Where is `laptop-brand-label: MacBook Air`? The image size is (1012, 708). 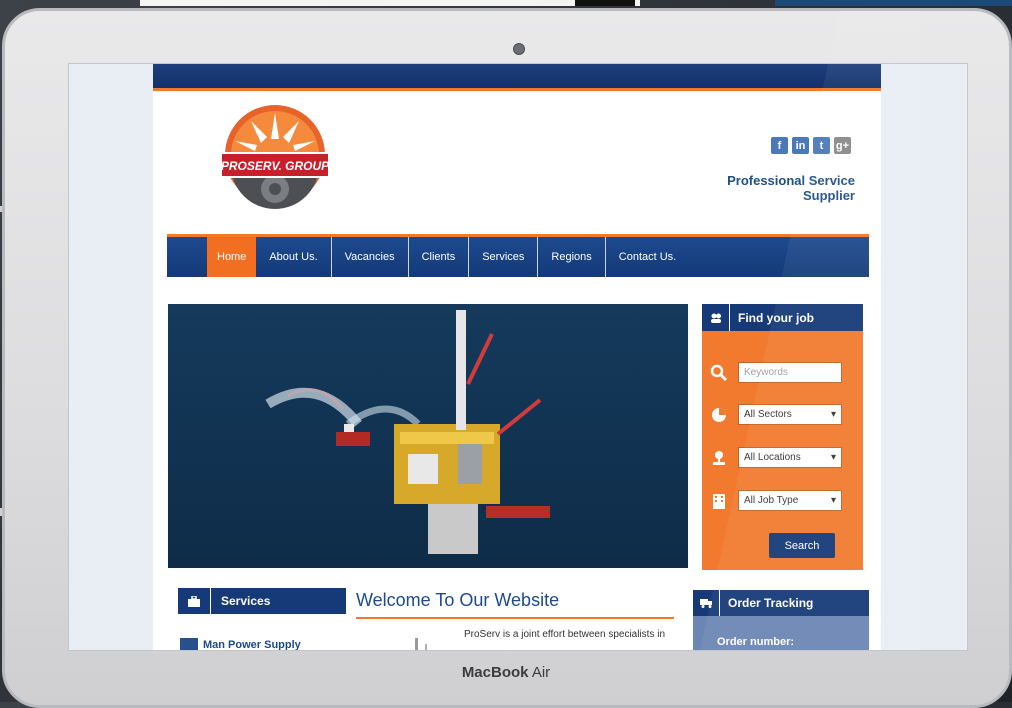
laptop-brand-label: MacBook Air is located at coordinates (506, 672).